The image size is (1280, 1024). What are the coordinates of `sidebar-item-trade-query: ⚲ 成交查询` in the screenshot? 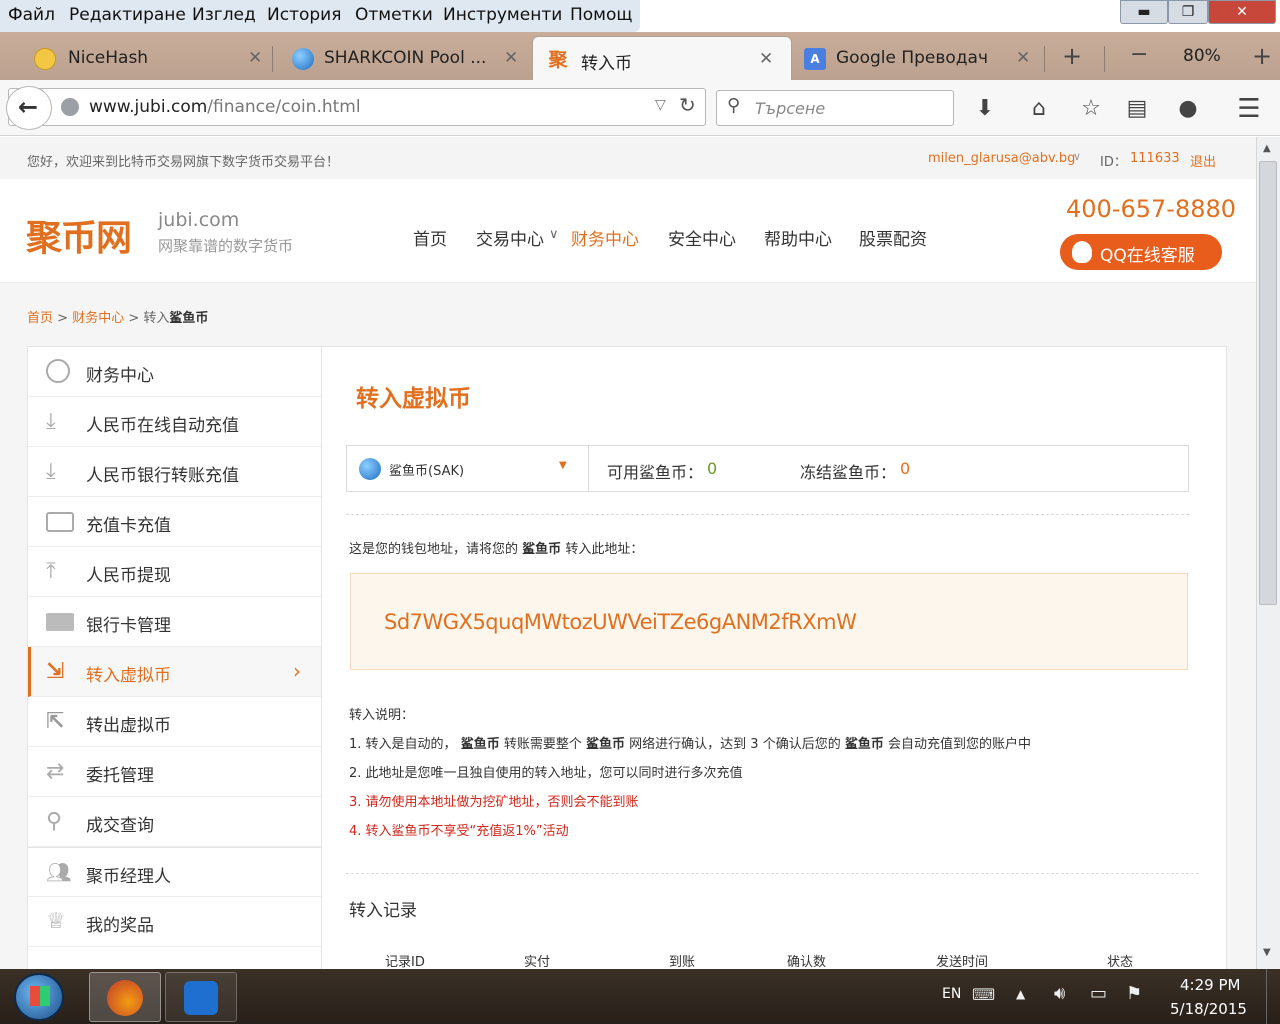 It's located at (174, 822).